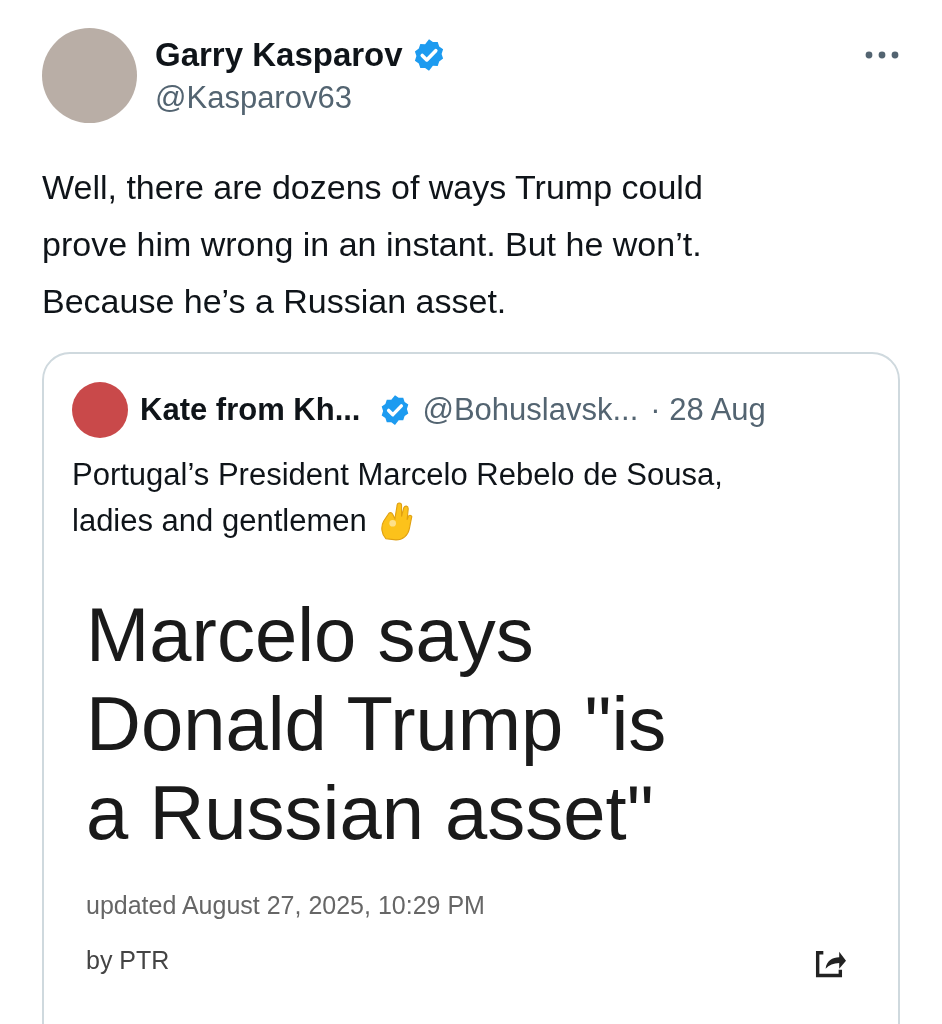  What do you see at coordinates (398, 475) in the screenshot?
I see `quoted-tweet-text: Portugal’s President Marcelo Rebelo de Sousa,` at bounding box center [398, 475].